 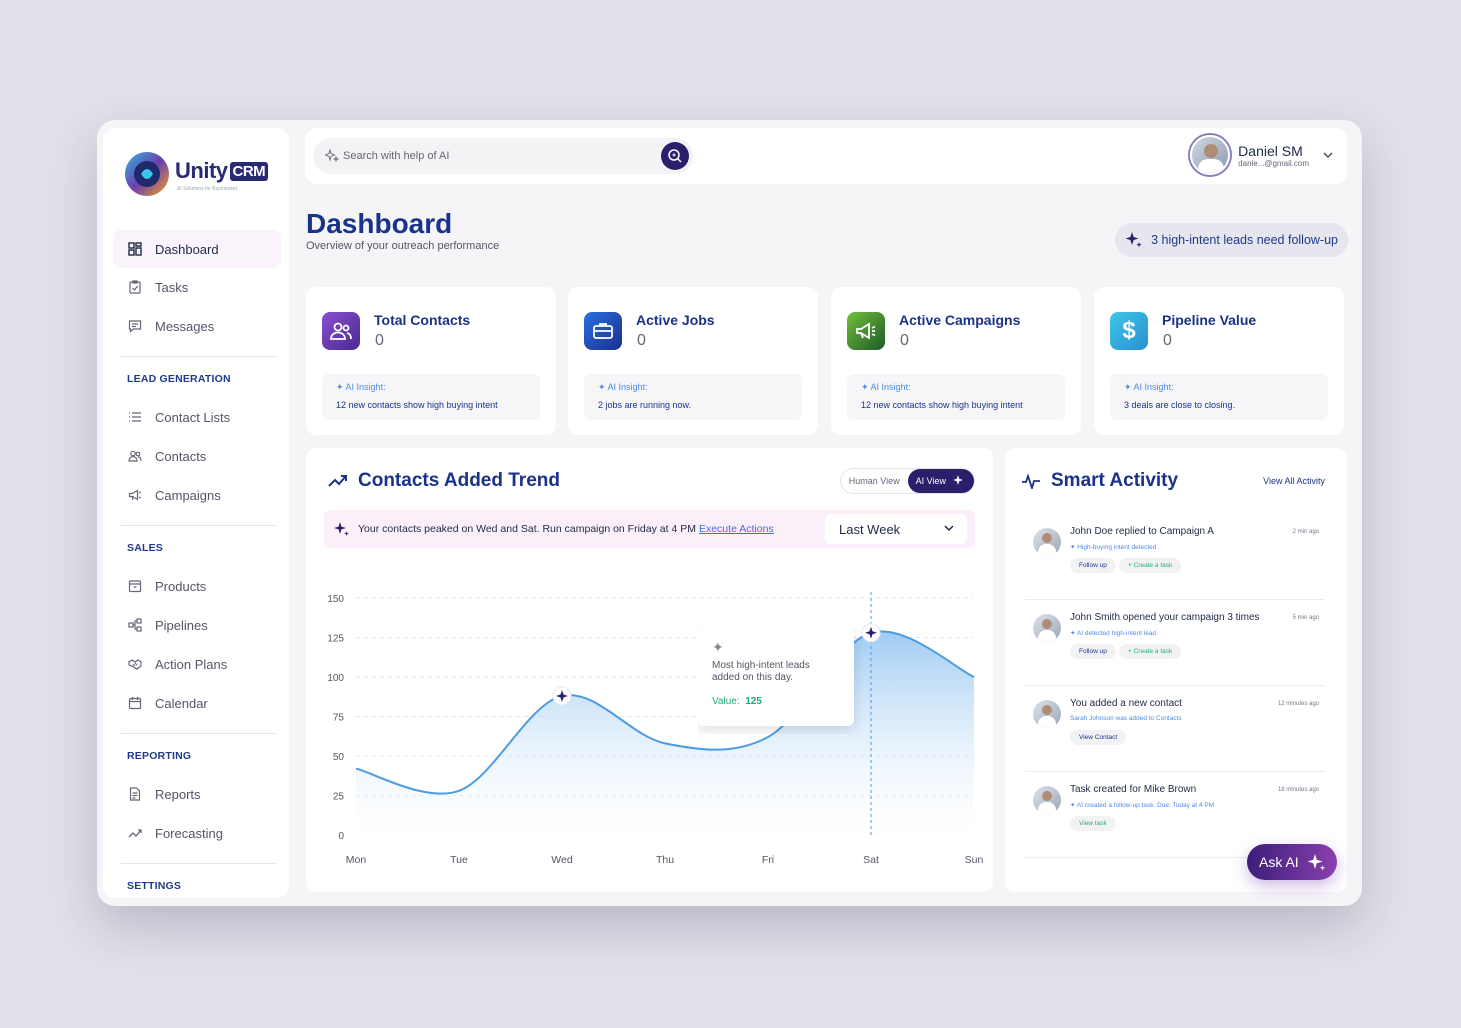 I want to click on user-menu: Daniel SM danie...@gmail.com, so click(x=1261, y=155).